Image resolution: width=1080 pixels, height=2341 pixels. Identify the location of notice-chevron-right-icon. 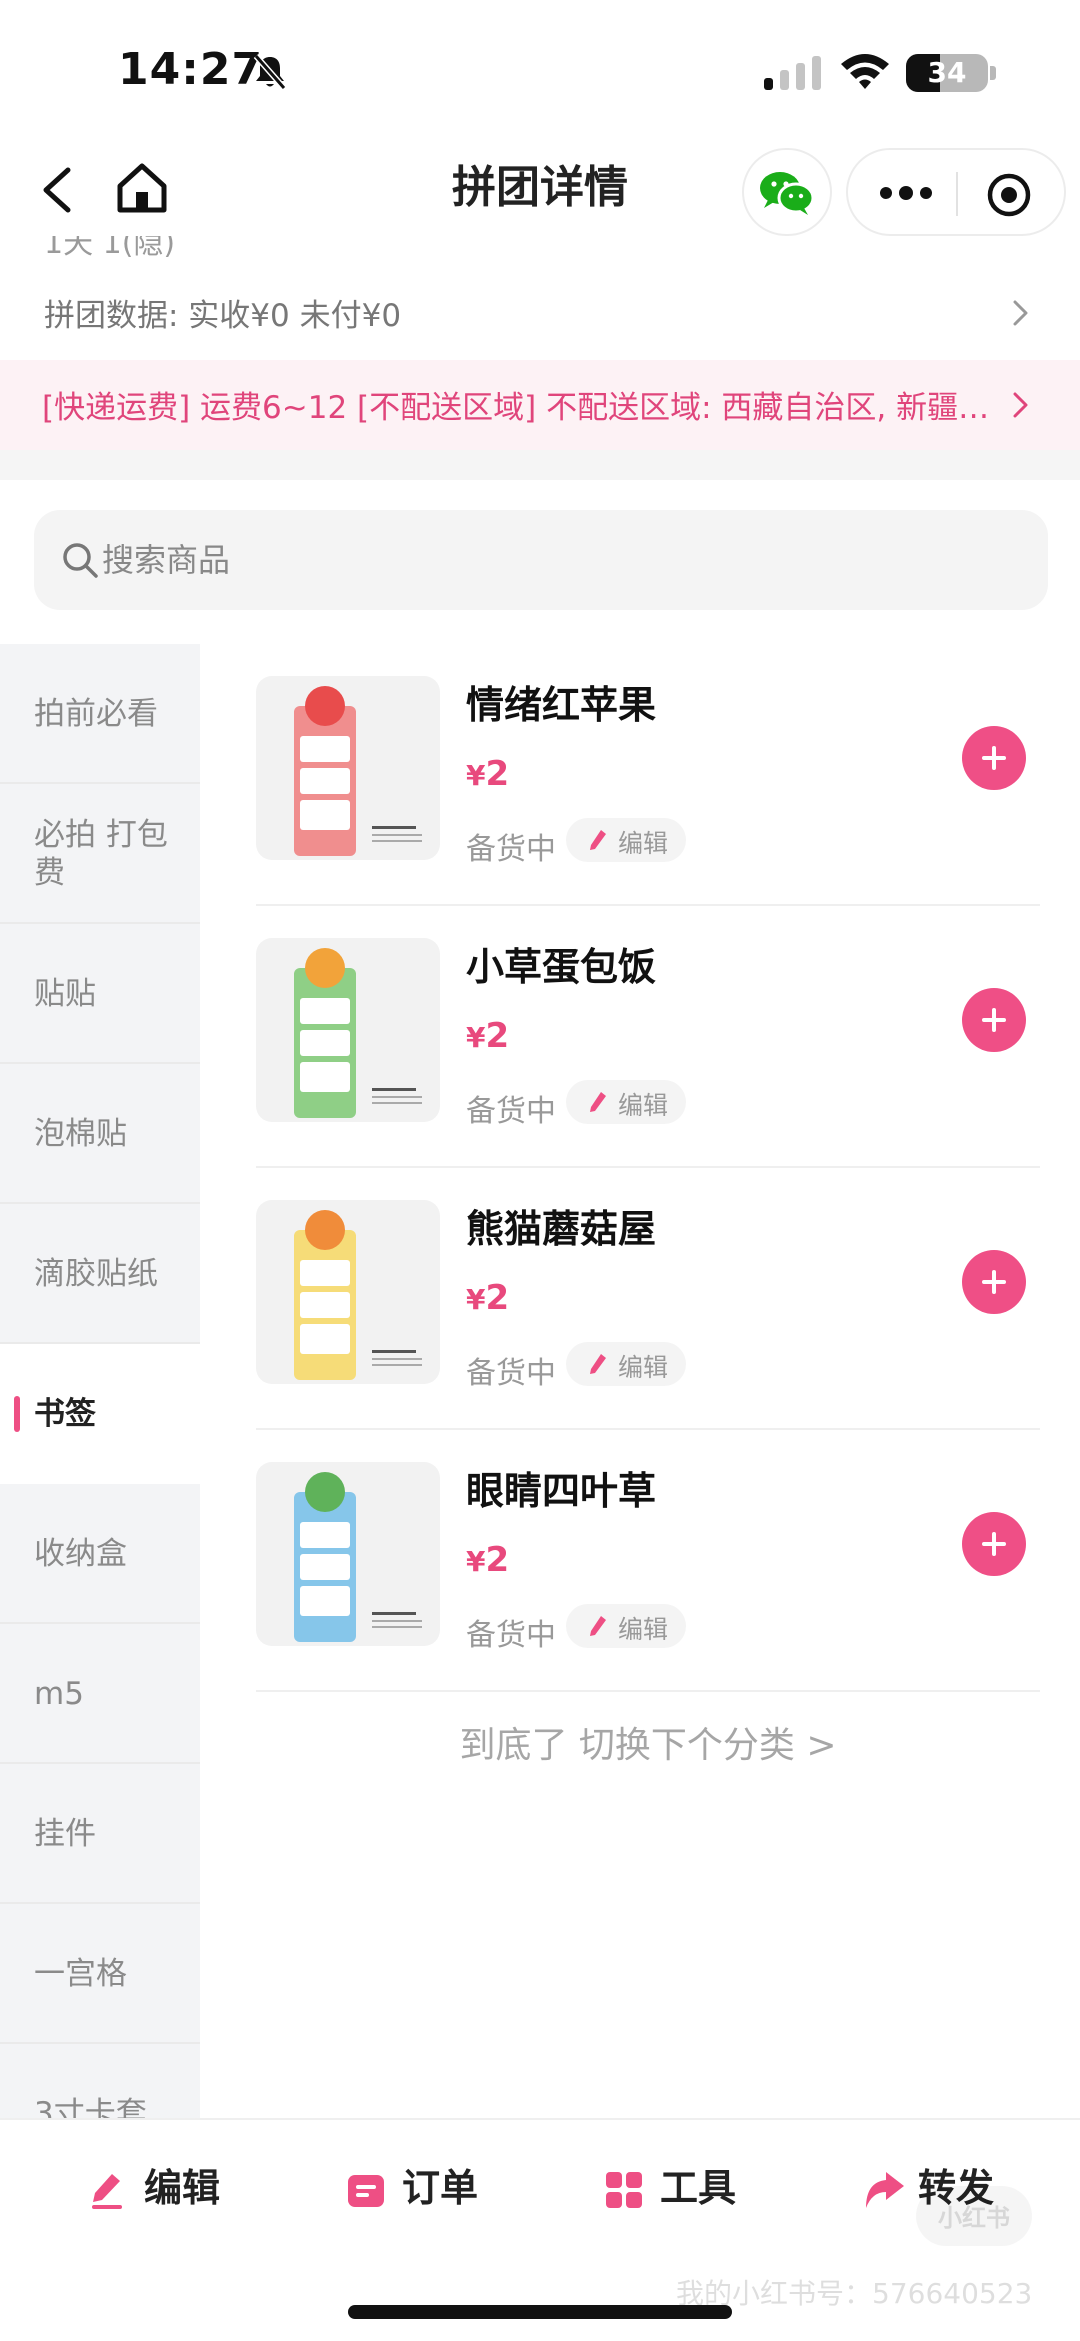
(1020, 405).